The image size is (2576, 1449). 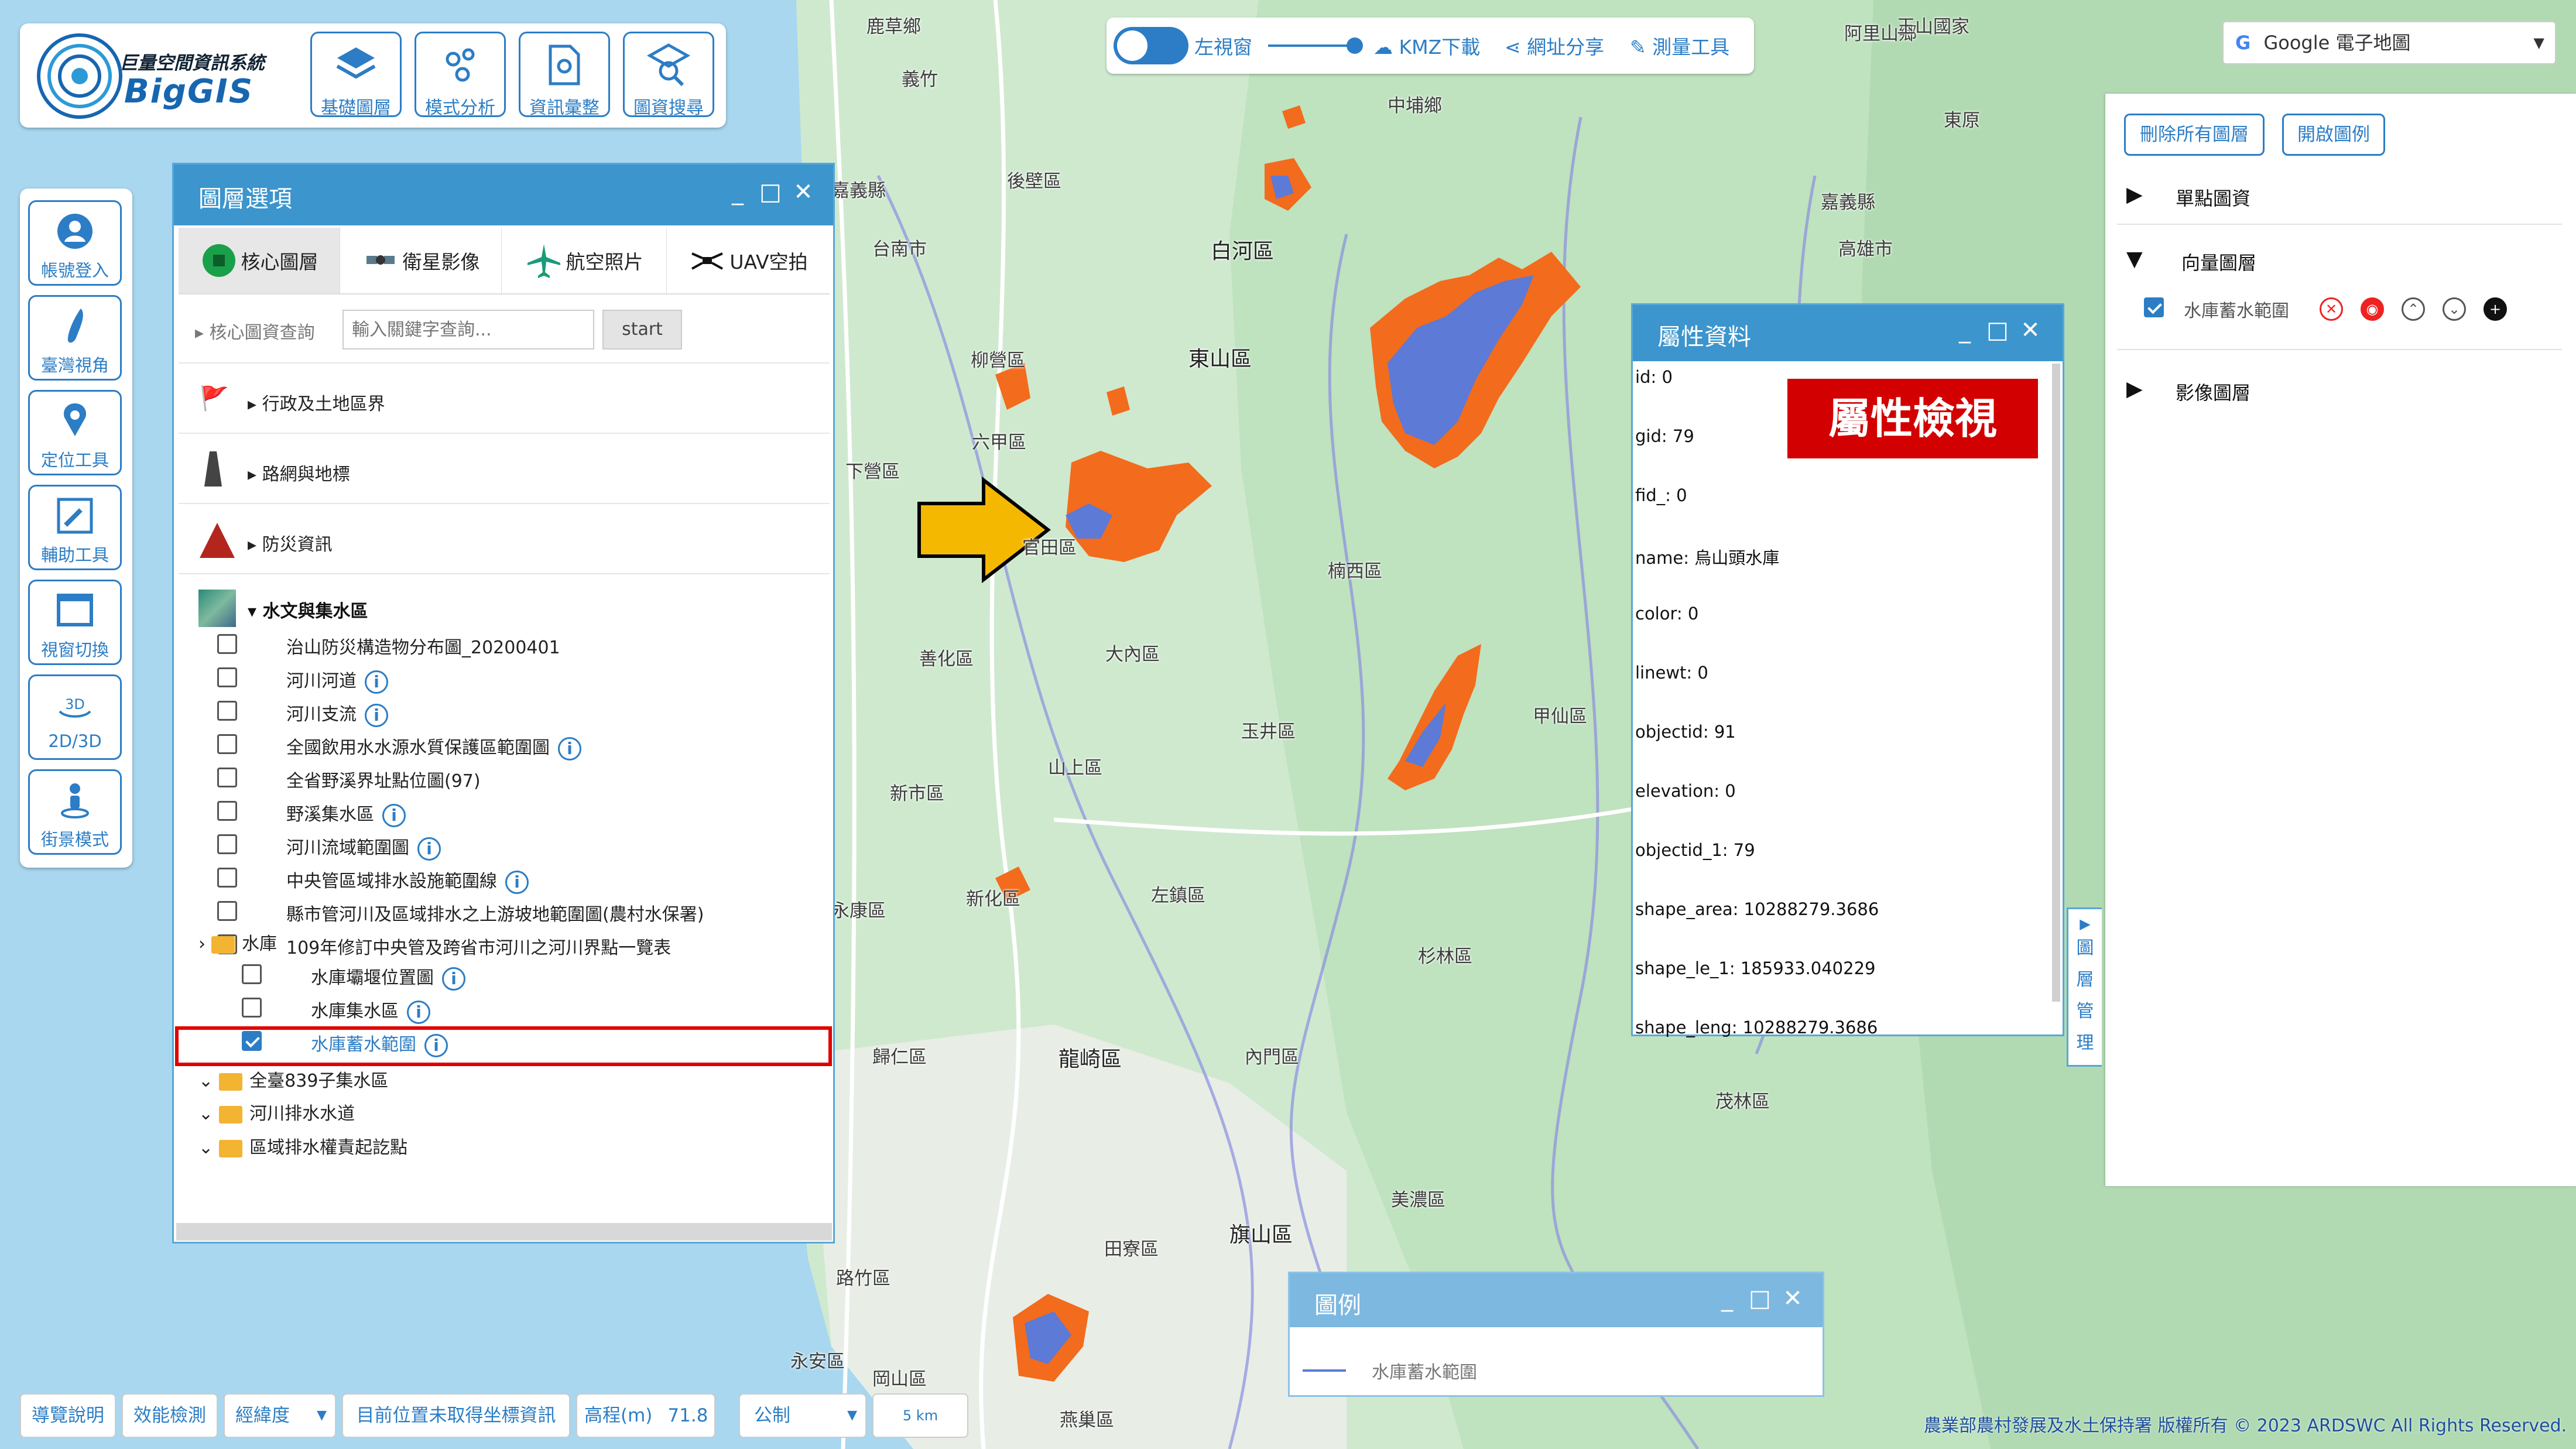 I want to click on vector-layers-section: 向量圖層, so click(x=2218, y=261).